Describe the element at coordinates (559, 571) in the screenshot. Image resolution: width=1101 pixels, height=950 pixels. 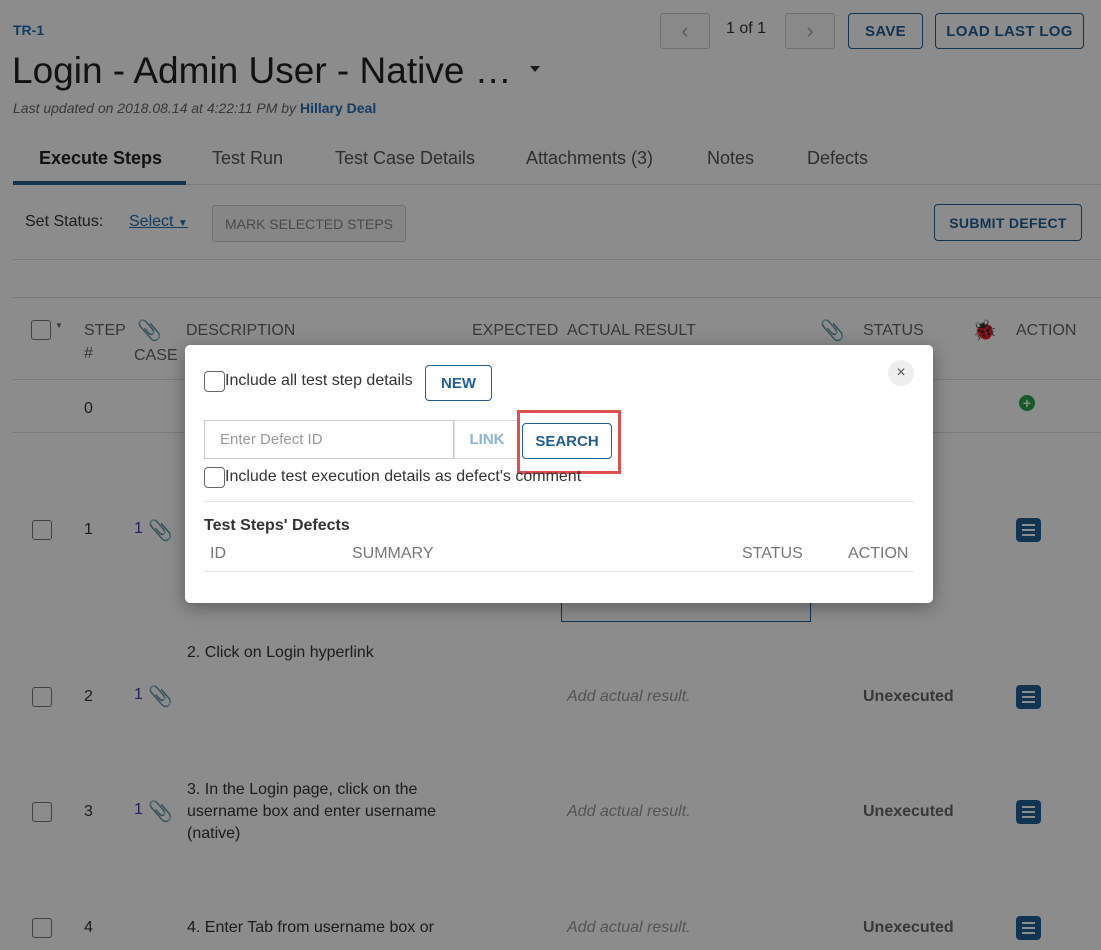
I see `defects-table-divider` at that location.